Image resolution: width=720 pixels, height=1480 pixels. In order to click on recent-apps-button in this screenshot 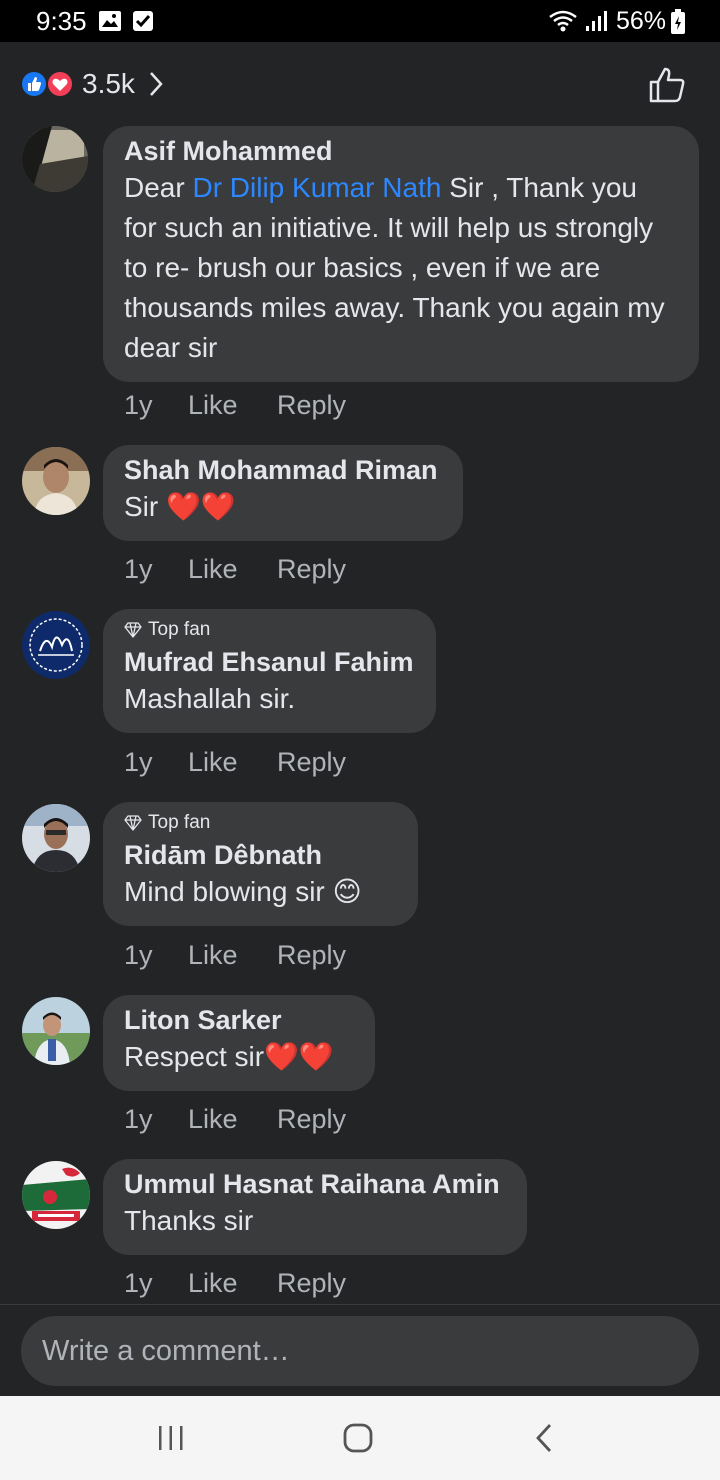, I will do `click(171, 1438)`.